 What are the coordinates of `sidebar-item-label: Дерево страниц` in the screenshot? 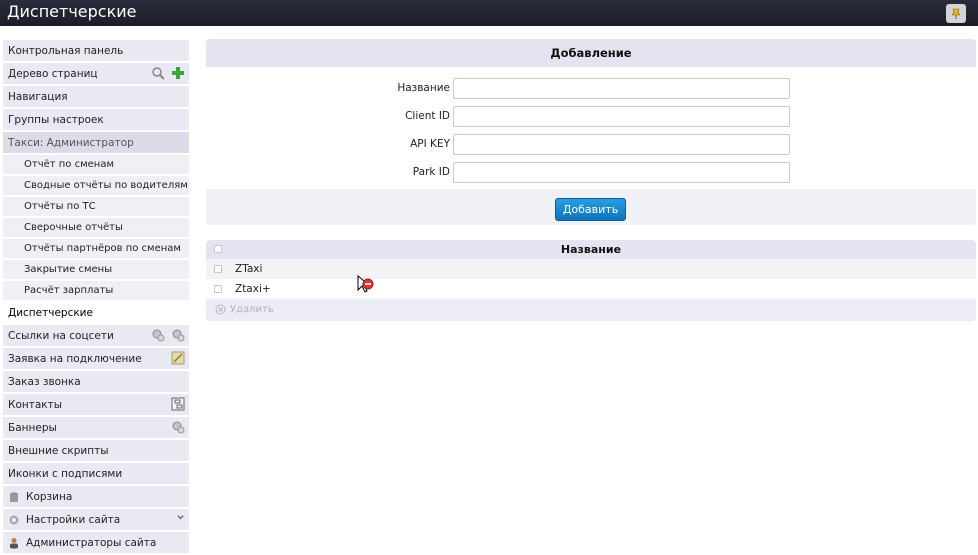 It's located at (53, 73).